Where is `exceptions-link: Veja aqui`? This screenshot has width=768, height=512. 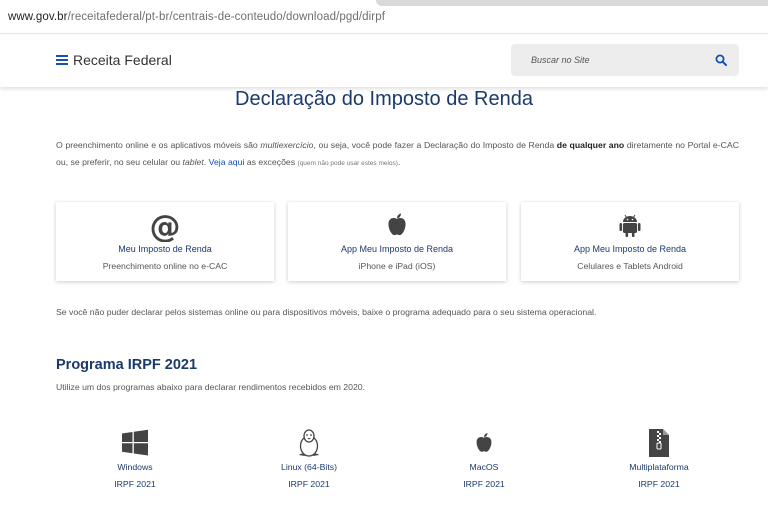
exceptions-link: Veja aqui is located at coordinates (227, 162).